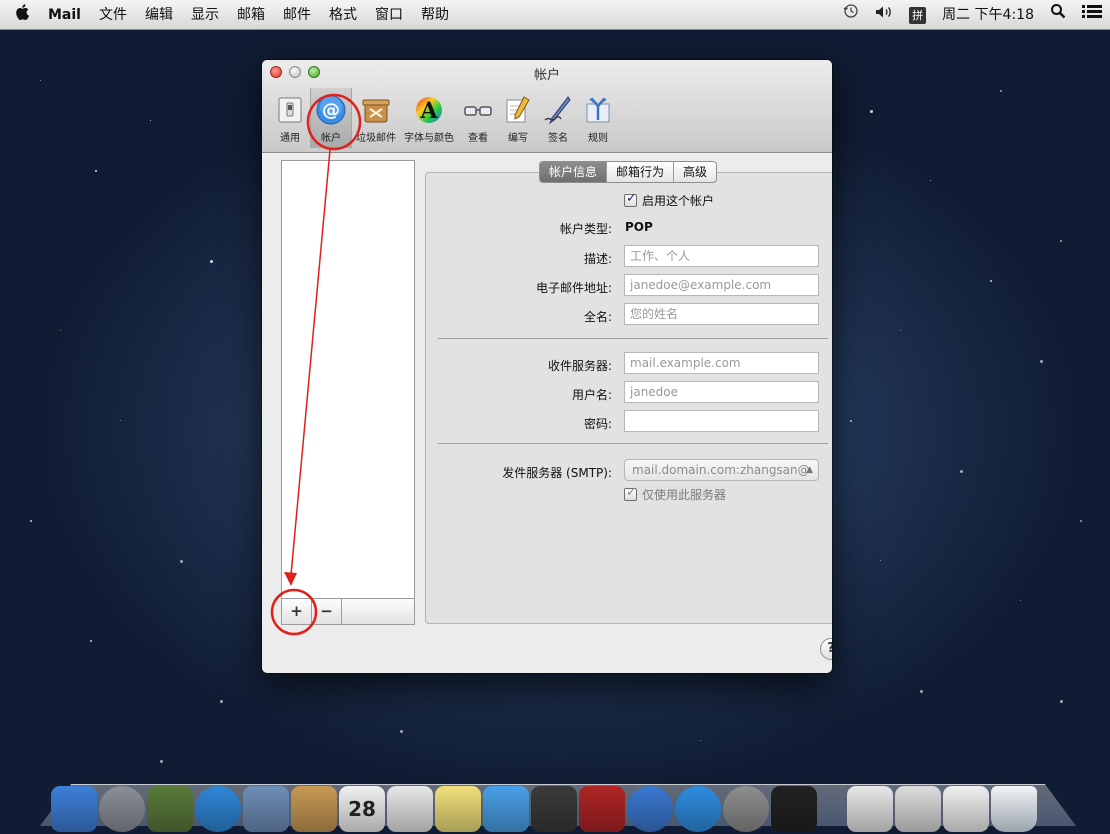  I want to click on account-list, so click(348, 392).